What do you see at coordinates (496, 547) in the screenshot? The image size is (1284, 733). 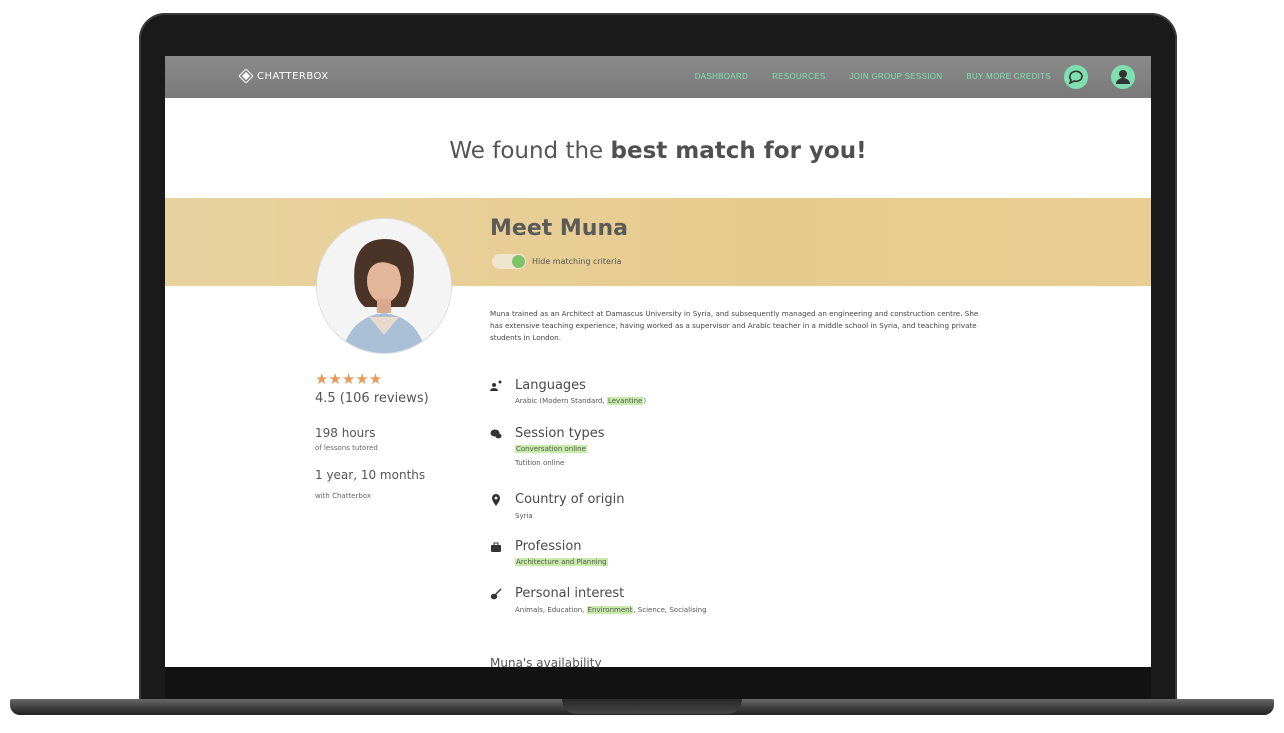 I see `briefcase-icon` at bounding box center [496, 547].